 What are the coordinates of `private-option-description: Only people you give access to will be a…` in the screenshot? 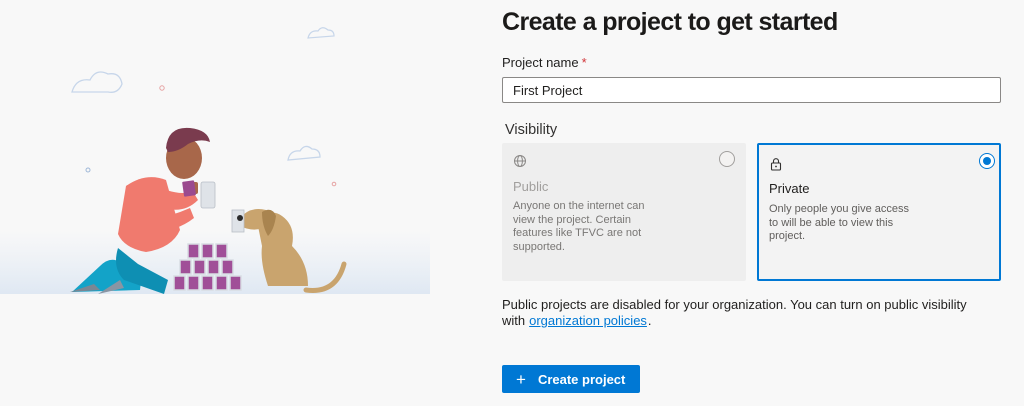 It's located at (839, 222).